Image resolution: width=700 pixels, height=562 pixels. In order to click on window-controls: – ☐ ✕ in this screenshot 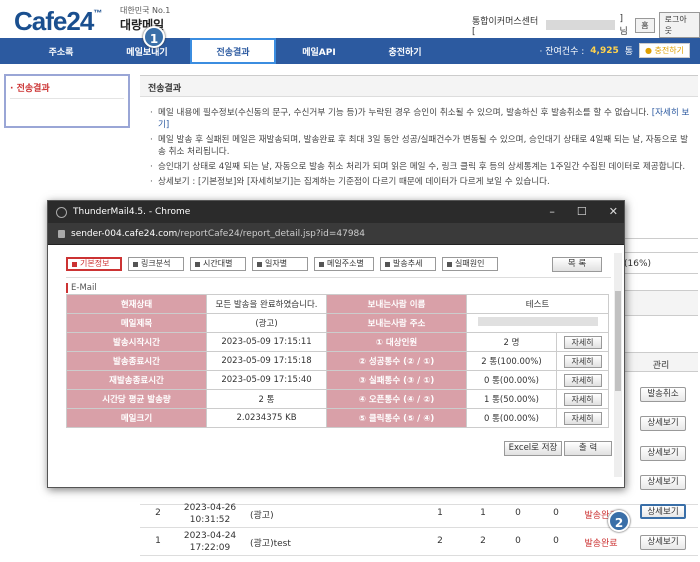, I will do `click(583, 211)`.